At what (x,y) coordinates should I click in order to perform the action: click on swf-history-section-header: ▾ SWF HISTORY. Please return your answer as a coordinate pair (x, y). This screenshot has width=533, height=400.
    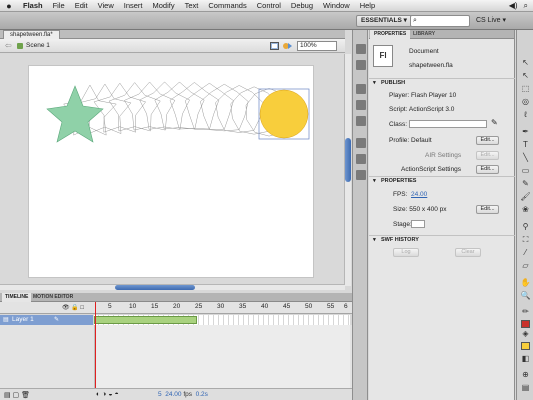
    Looking at the image, I should click on (442, 239).